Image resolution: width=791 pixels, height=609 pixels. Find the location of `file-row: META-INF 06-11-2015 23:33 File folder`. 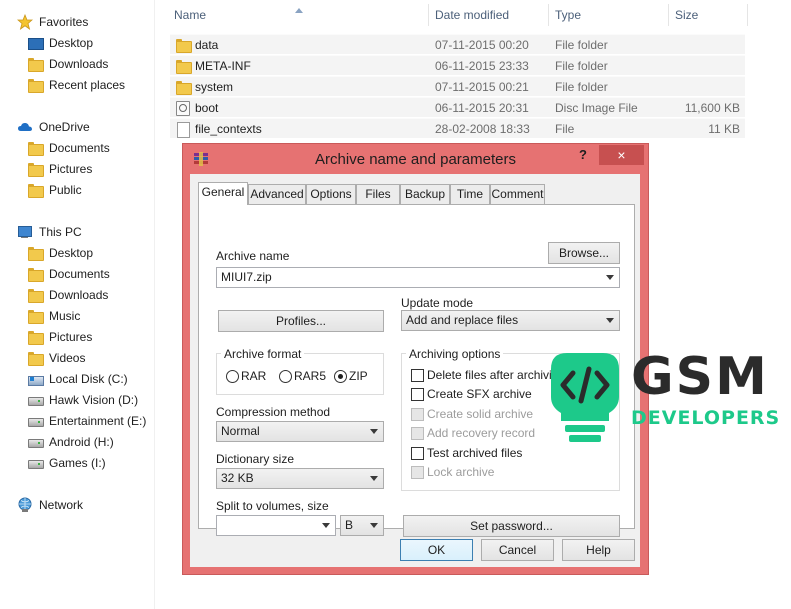

file-row: META-INF 06-11-2015 23:33 File folder is located at coordinates (457, 65).